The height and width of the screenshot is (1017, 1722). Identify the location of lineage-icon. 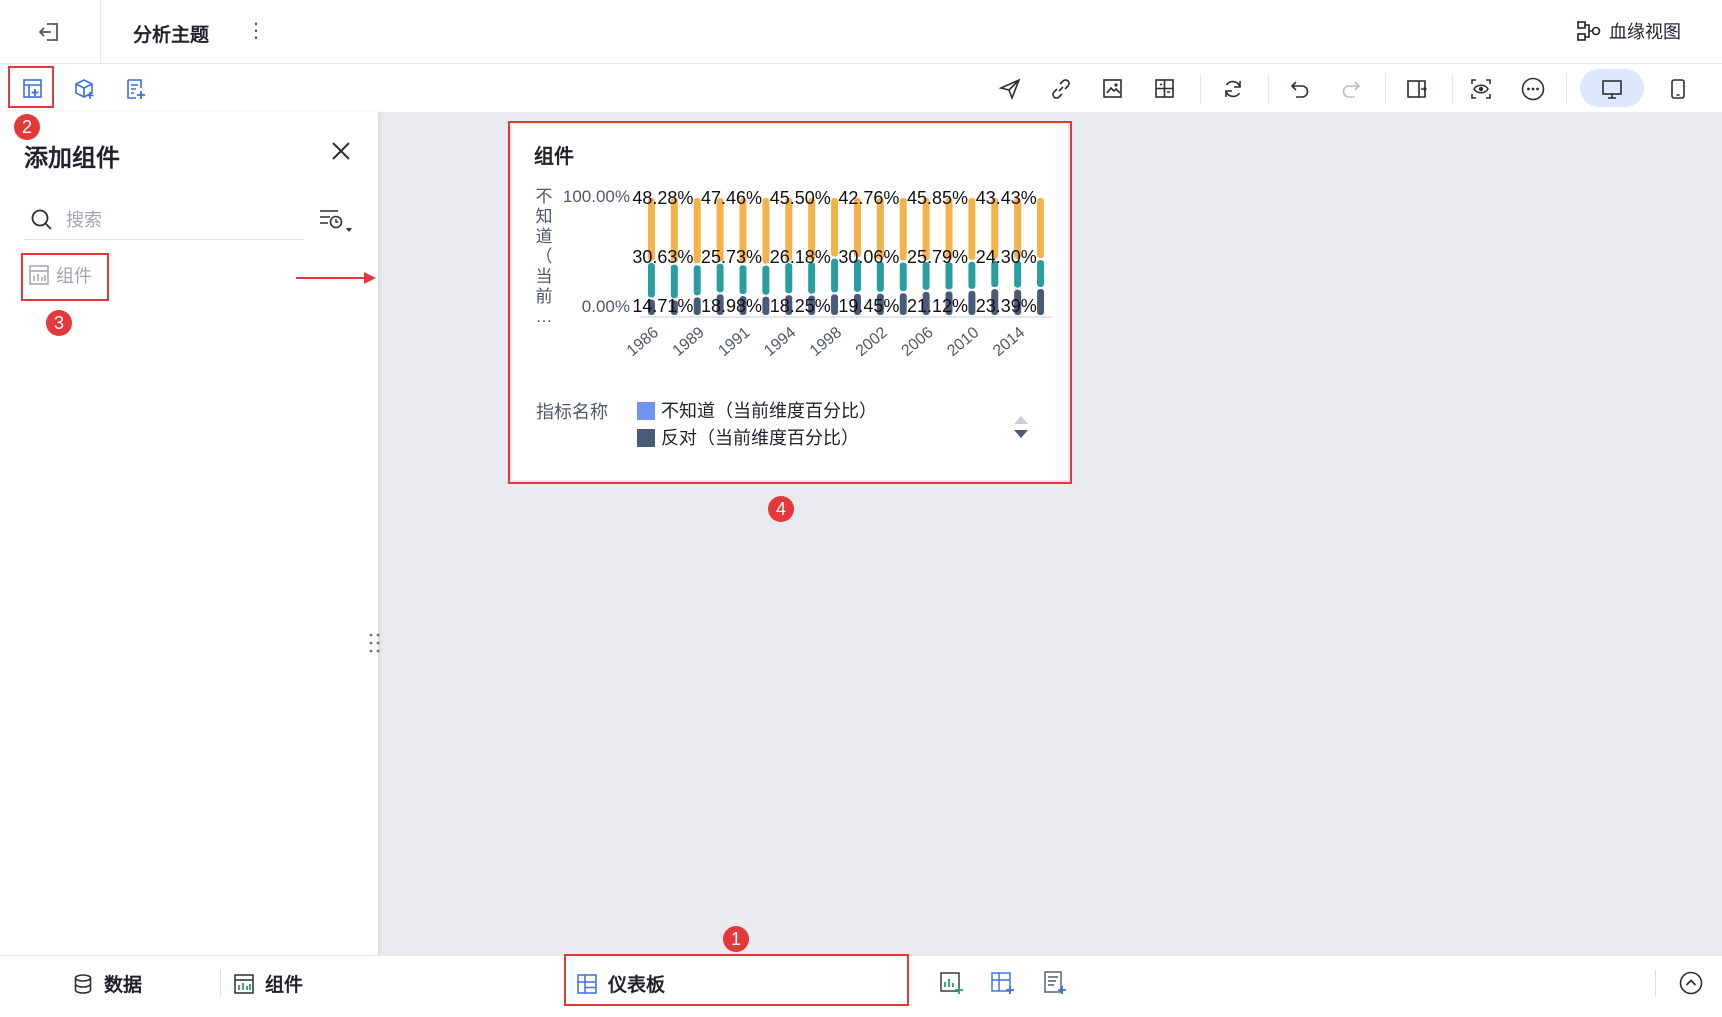
(1589, 31).